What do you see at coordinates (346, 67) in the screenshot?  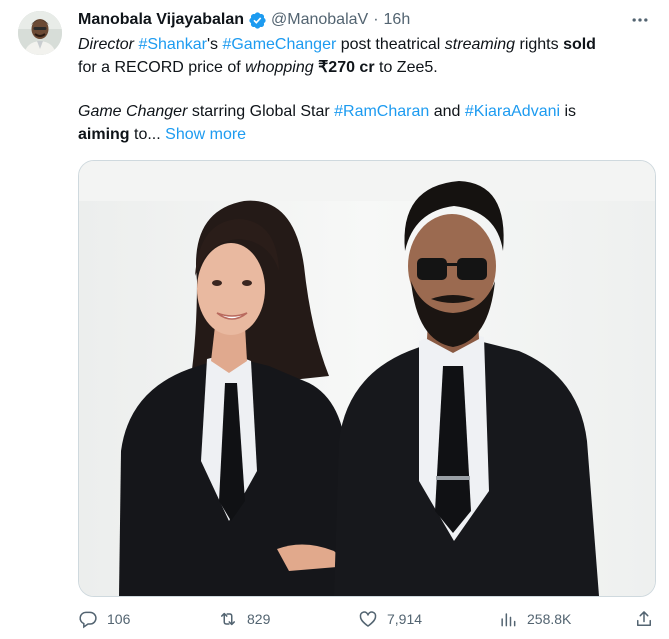 I see `text-bold: ₹270 cr` at bounding box center [346, 67].